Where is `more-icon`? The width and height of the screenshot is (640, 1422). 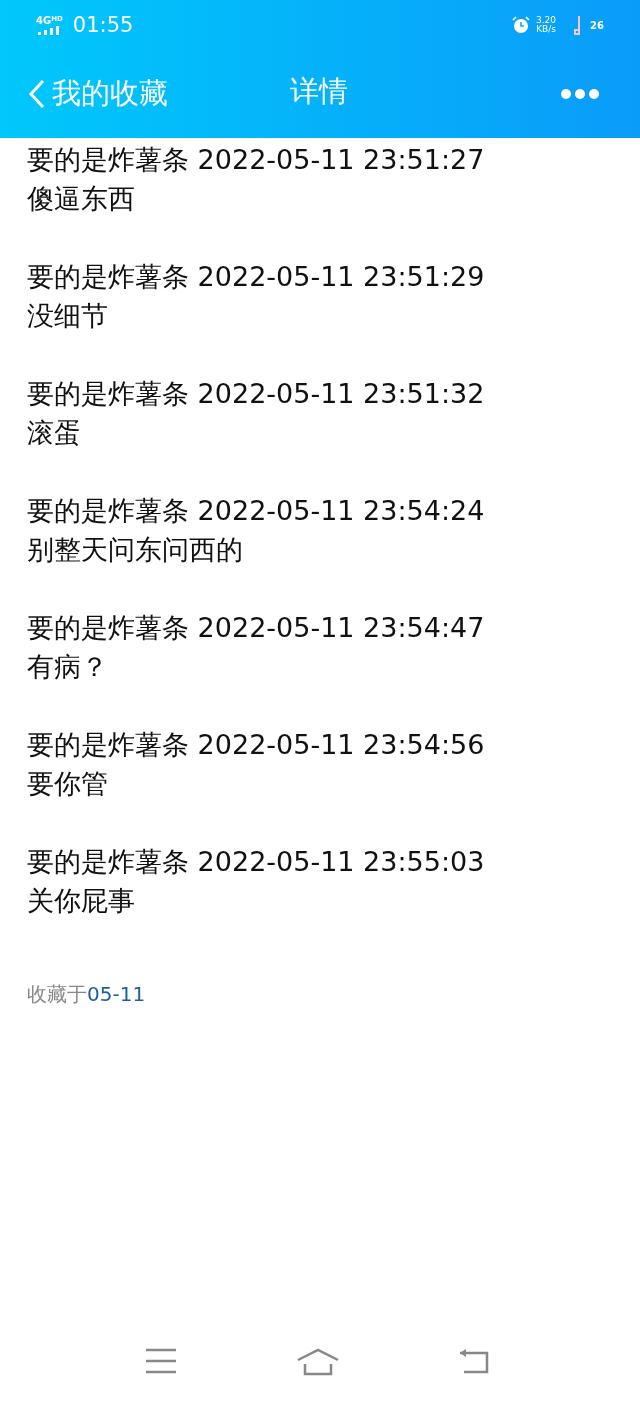
more-icon is located at coordinates (580, 94).